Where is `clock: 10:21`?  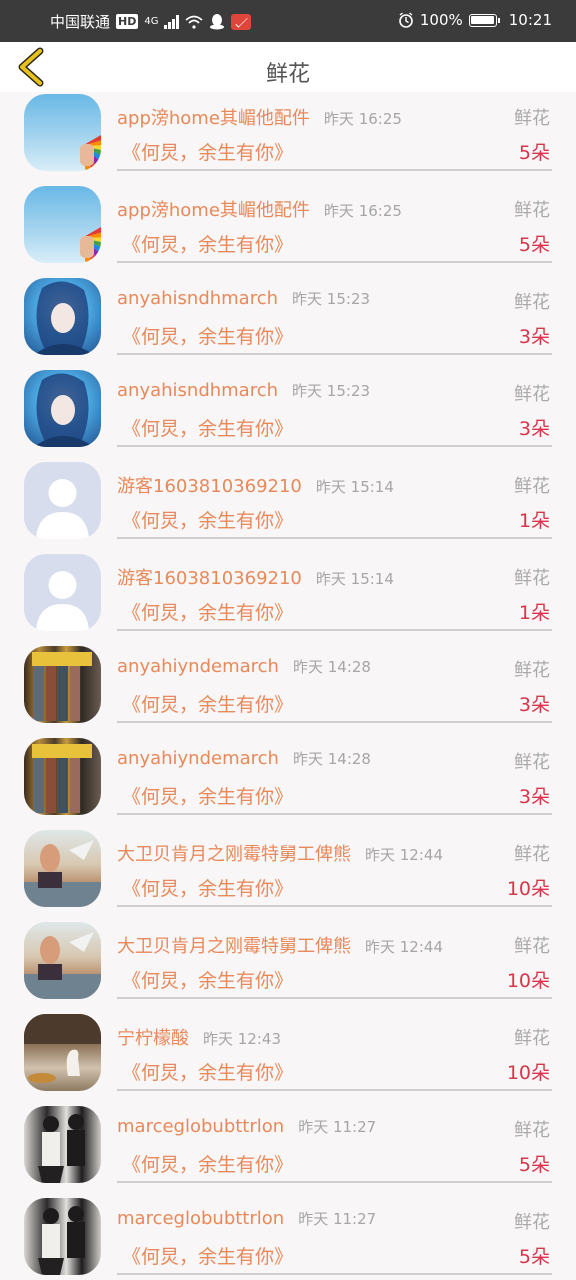
clock: 10:21 is located at coordinates (530, 20).